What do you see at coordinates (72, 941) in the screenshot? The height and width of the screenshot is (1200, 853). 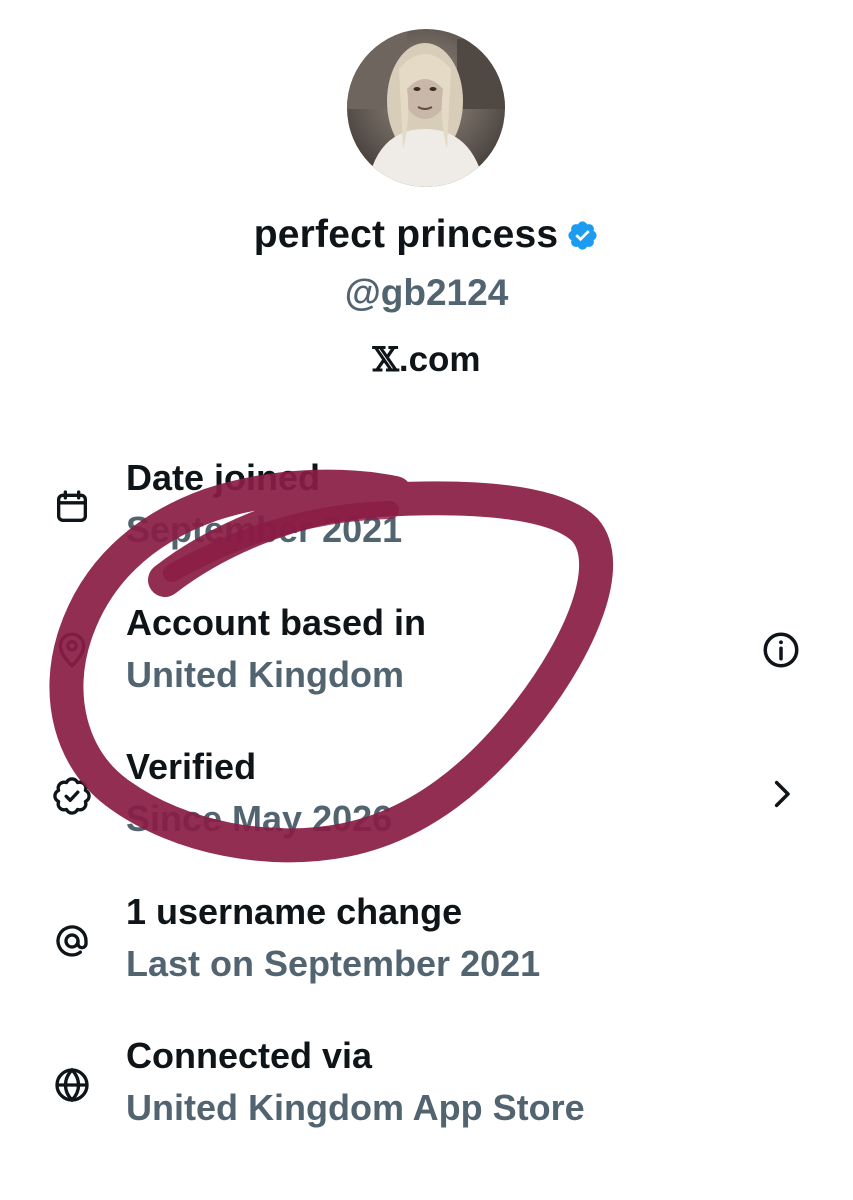 I see `at-sign-icon` at bounding box center [72, 941].